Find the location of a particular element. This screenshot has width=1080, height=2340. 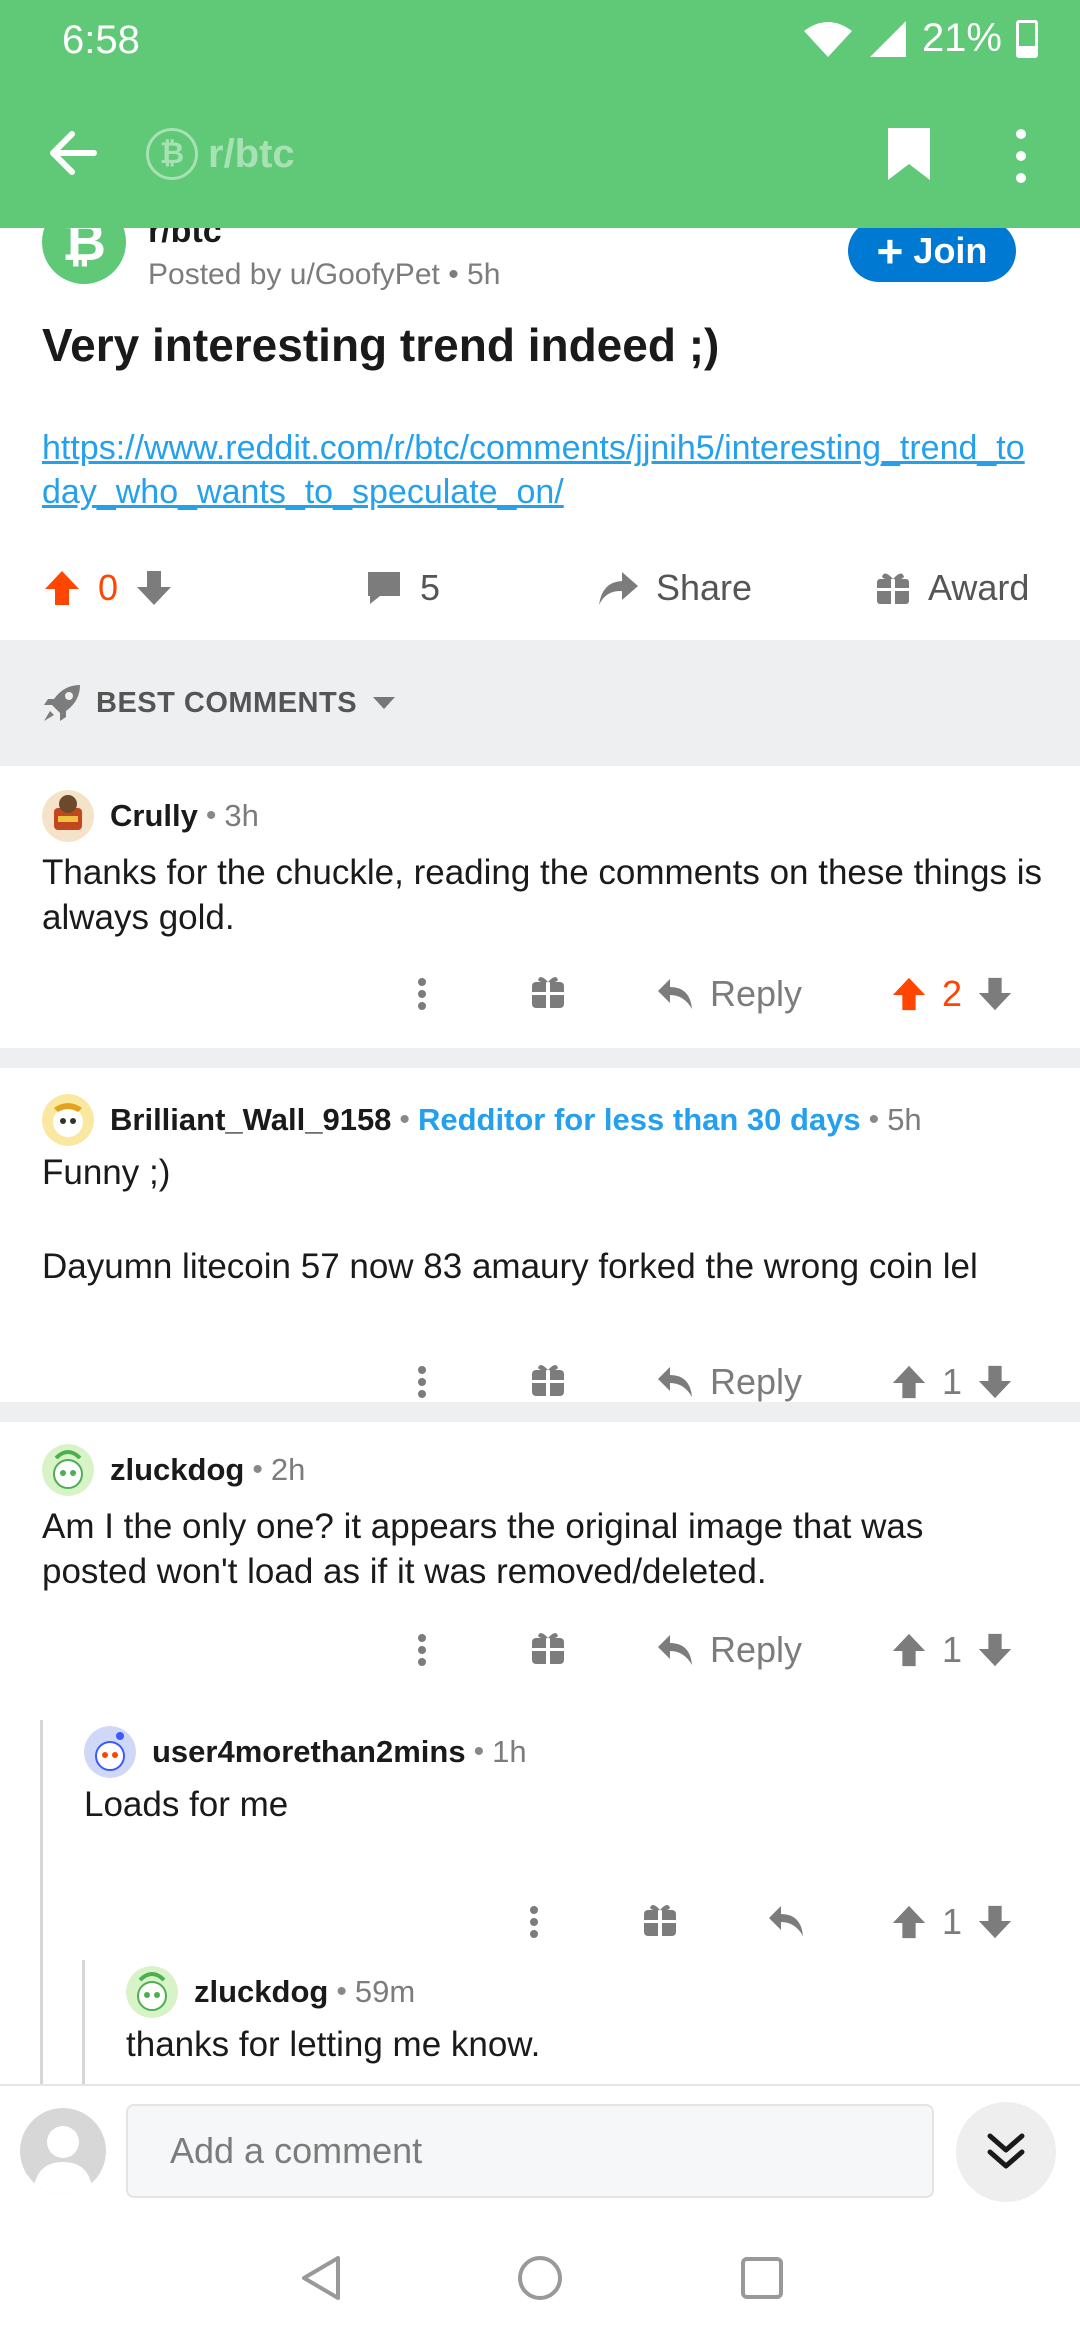

bitcoin-icon: ₿ is located at coordinates (172, 154).